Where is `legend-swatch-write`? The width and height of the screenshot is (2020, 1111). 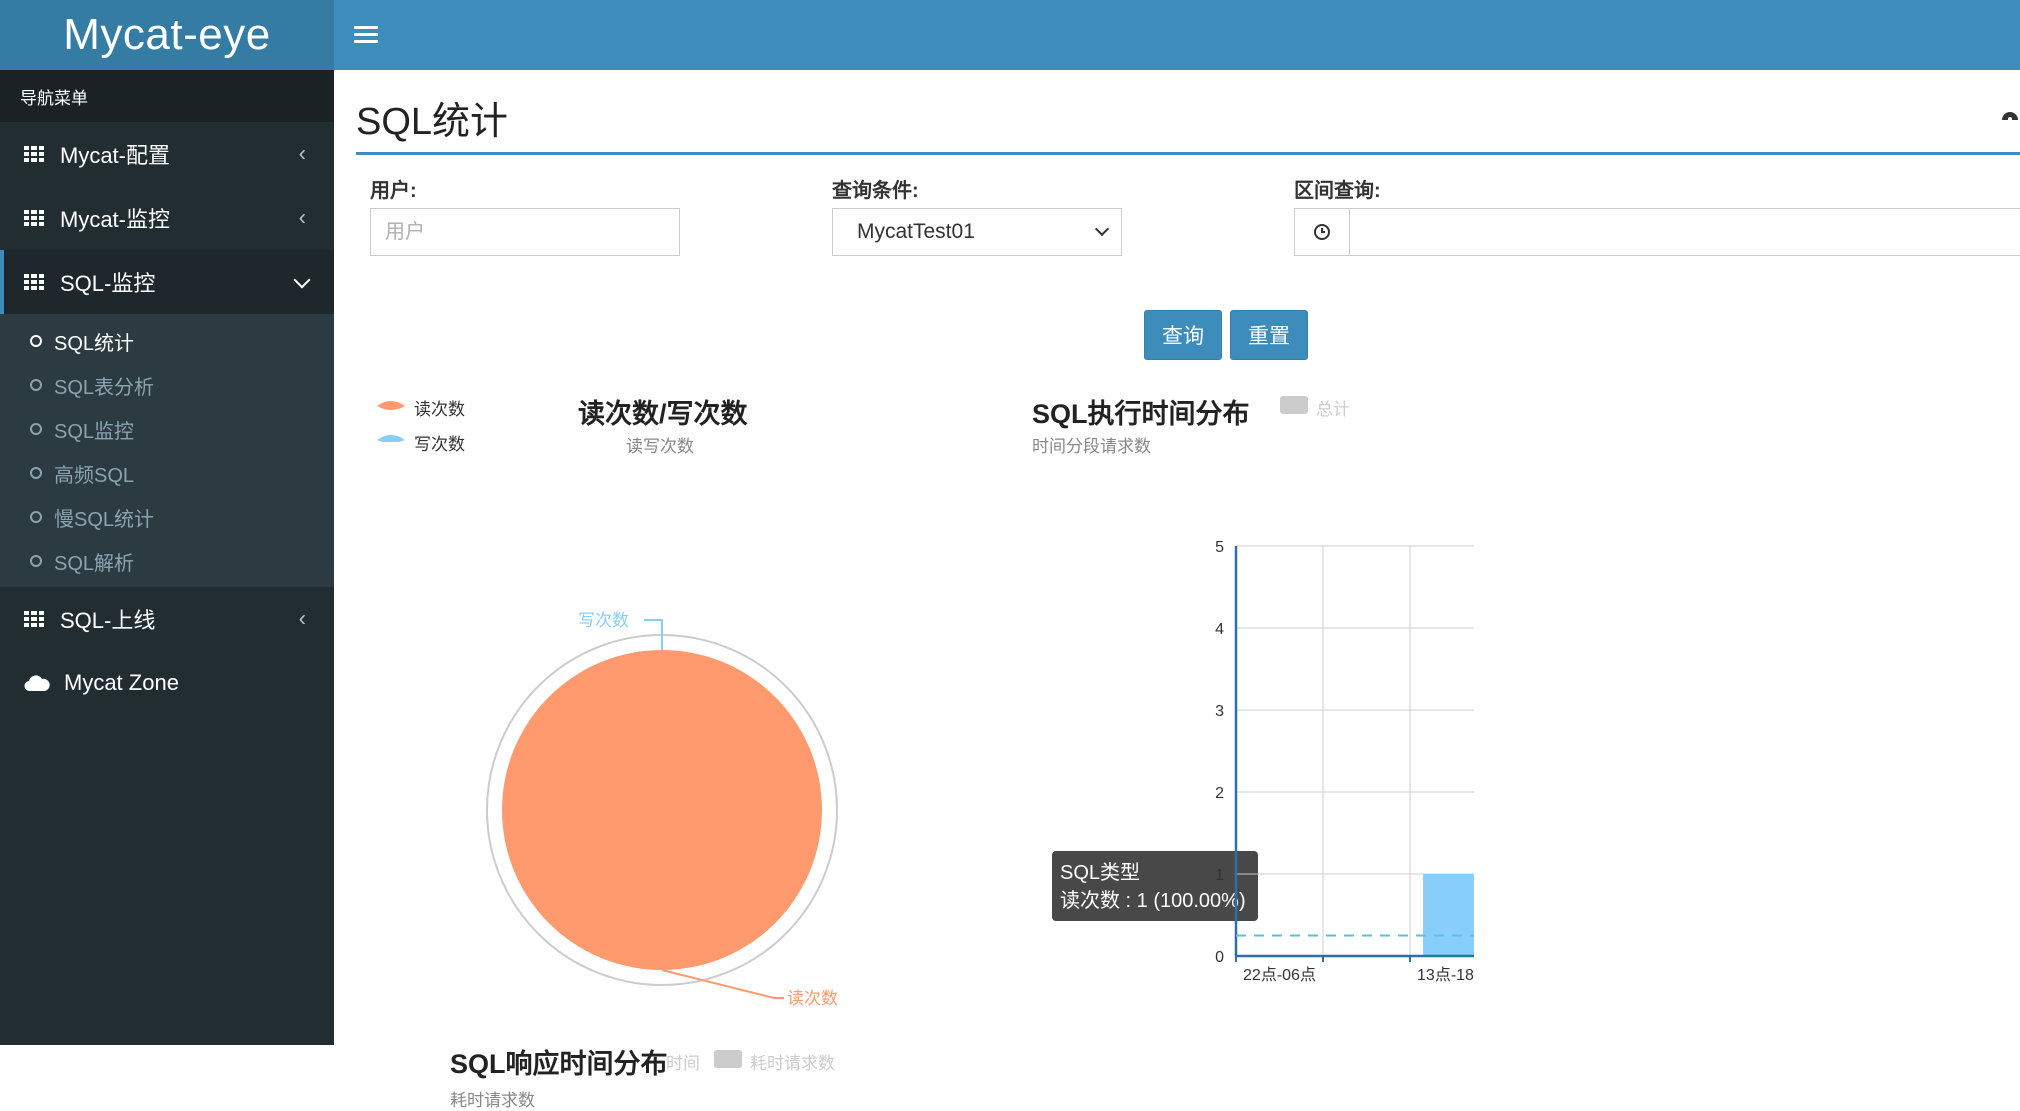
legend-swatch-write is located at coordinates (391, 438).